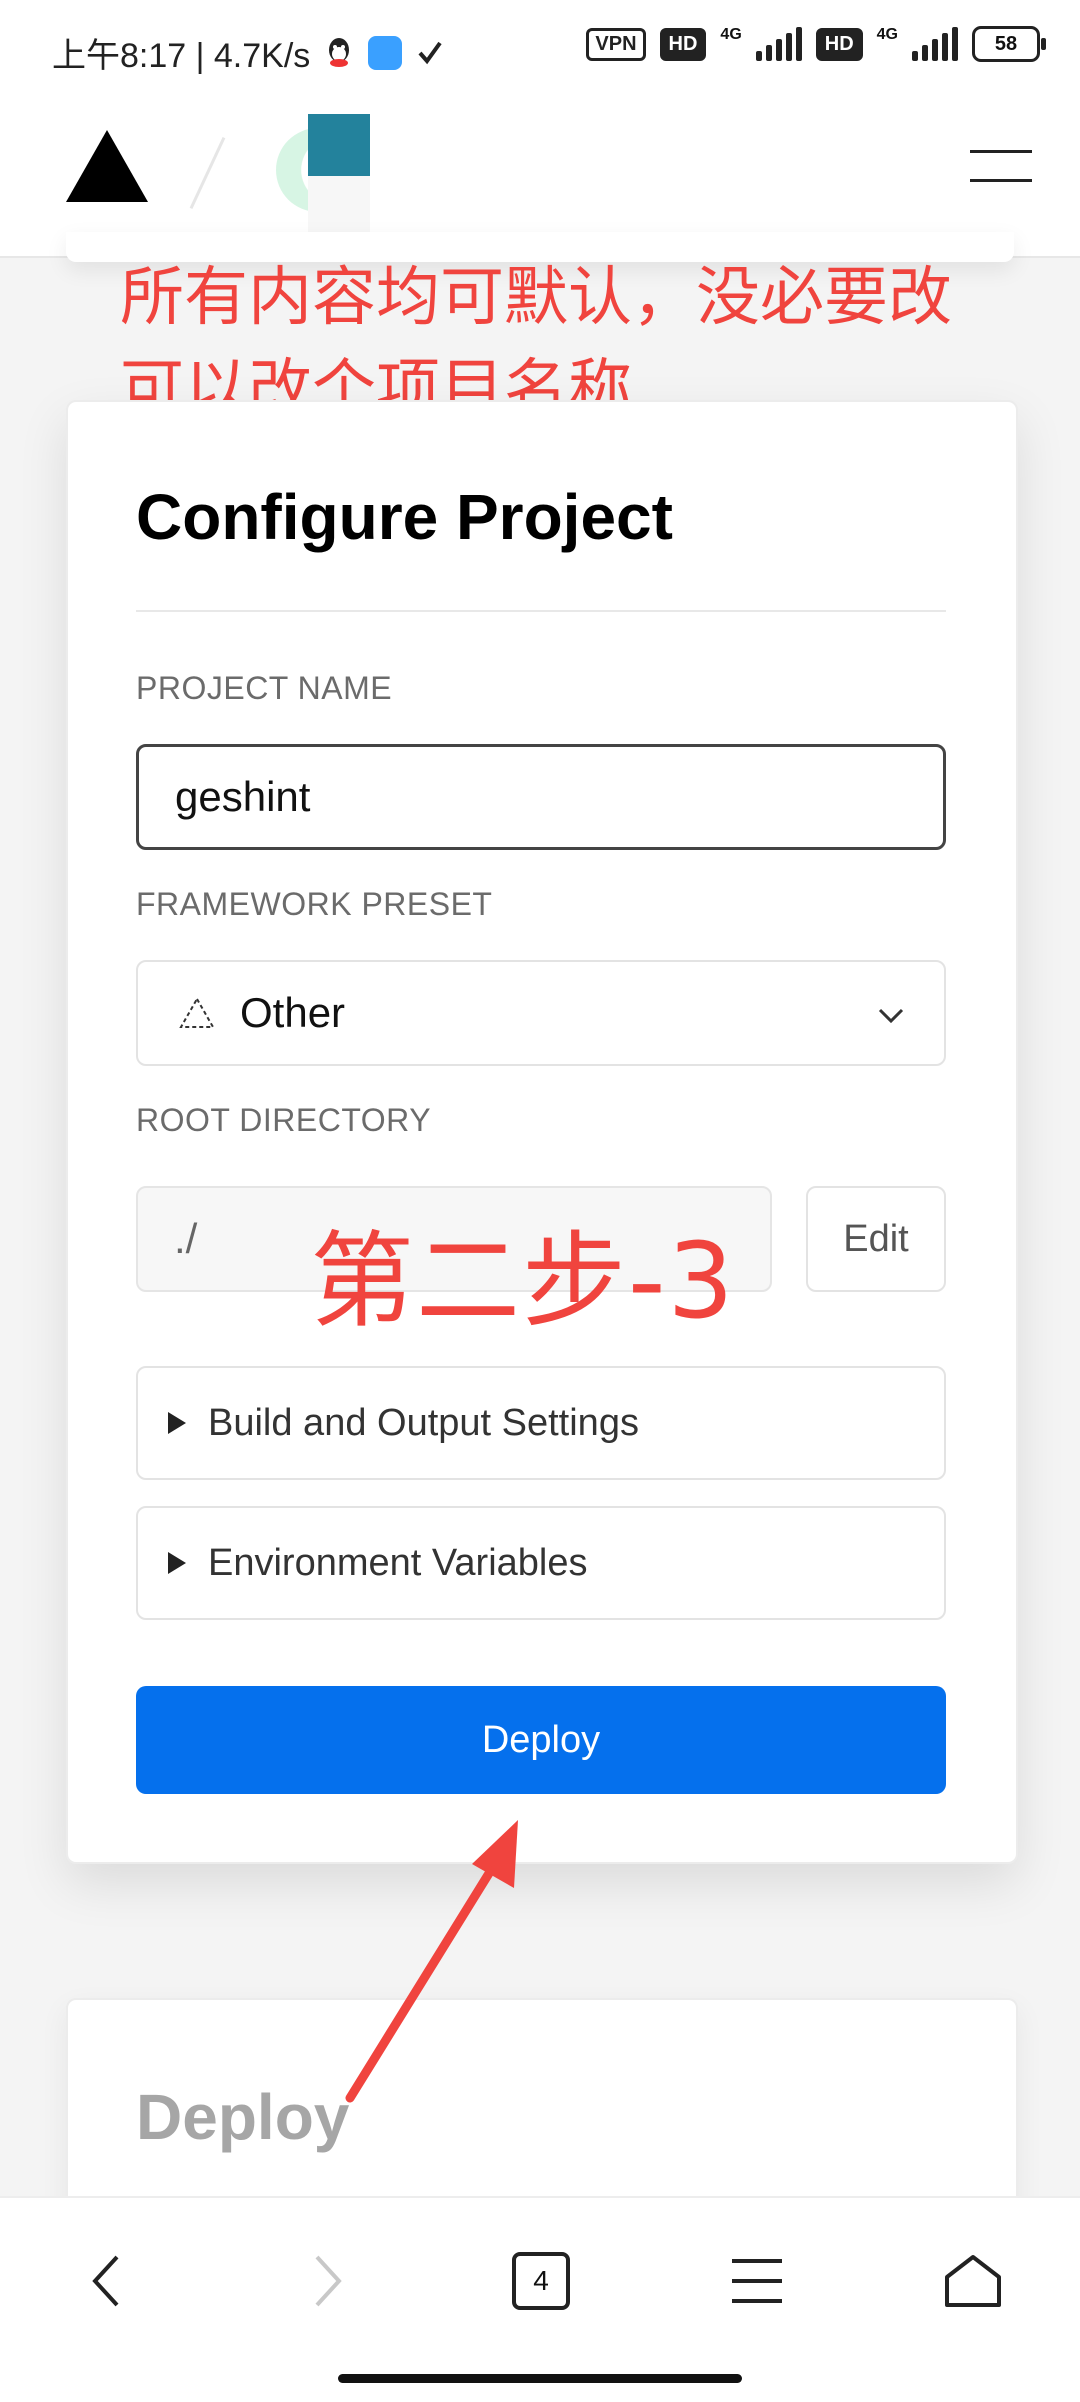  What do you see at coordinates (839, 44) in the screenshot?
I see `hd-badge-2: HD` at bounding box center [839, 44].